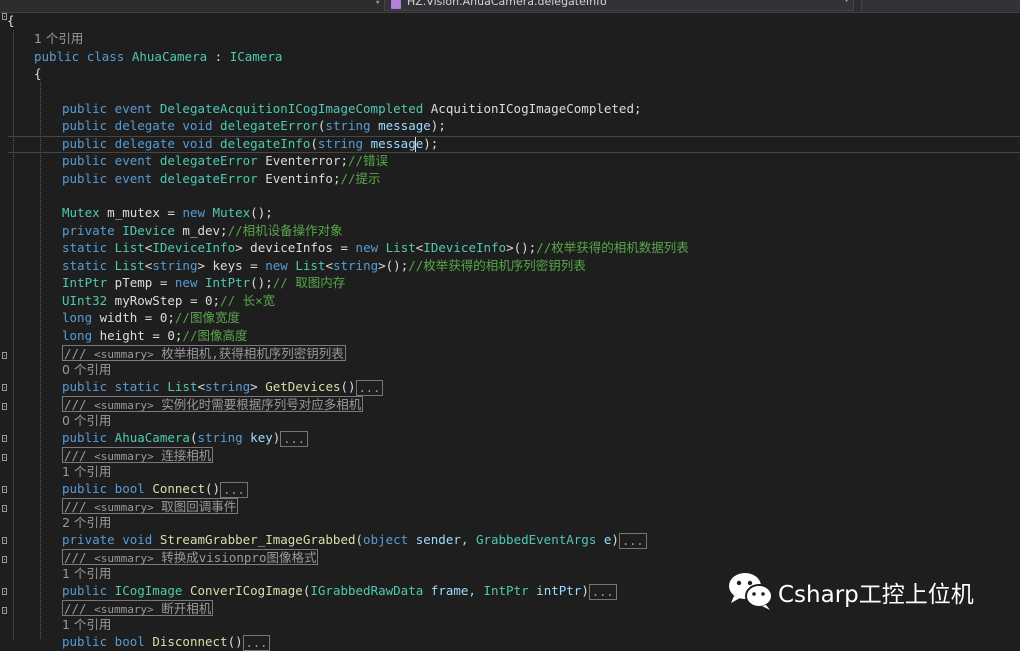 This screenshot has height=651, width=1020. Describe the element at coordinates (299, 178) in the screenshot. I see `identifier: Eventinfo;` at that location.